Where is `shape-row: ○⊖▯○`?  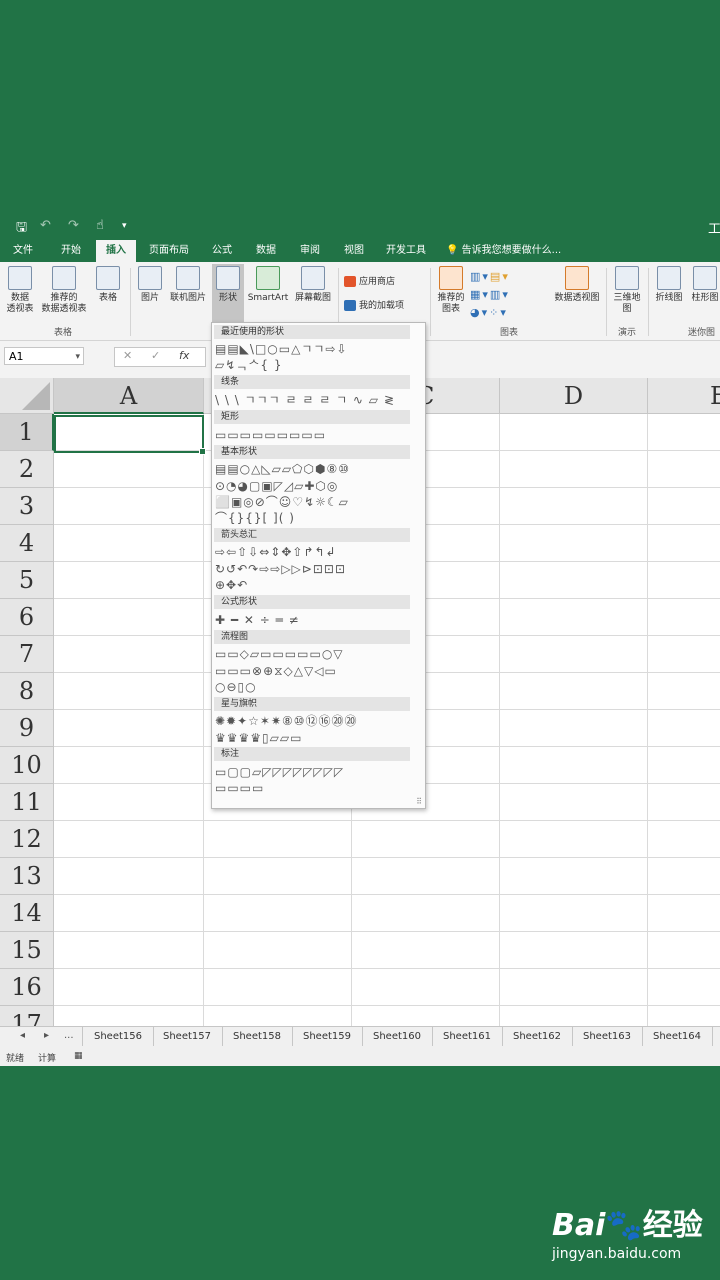
shape-row: ○⊖▯○ is located at coordinates (318, 687).